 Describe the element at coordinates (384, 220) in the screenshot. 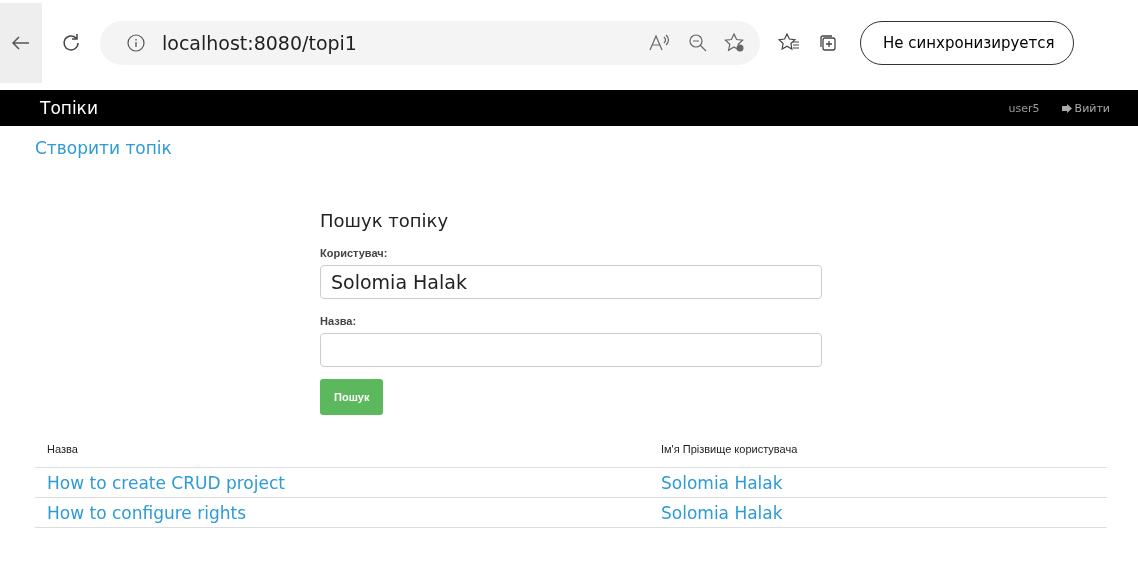

I see `form-title: Пошук топіку` at that location.